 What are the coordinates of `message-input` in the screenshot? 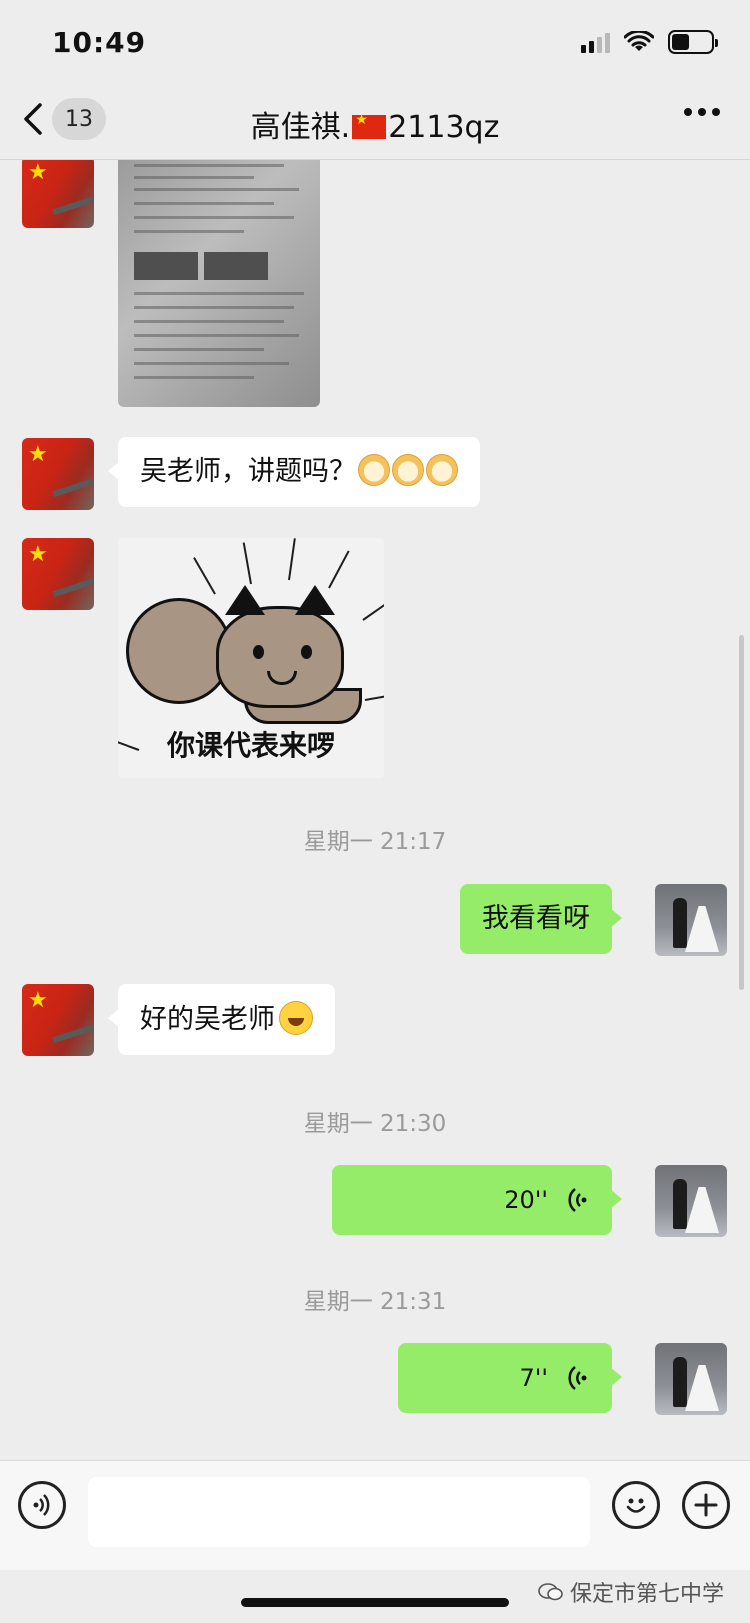 It's located at (339, 1512).